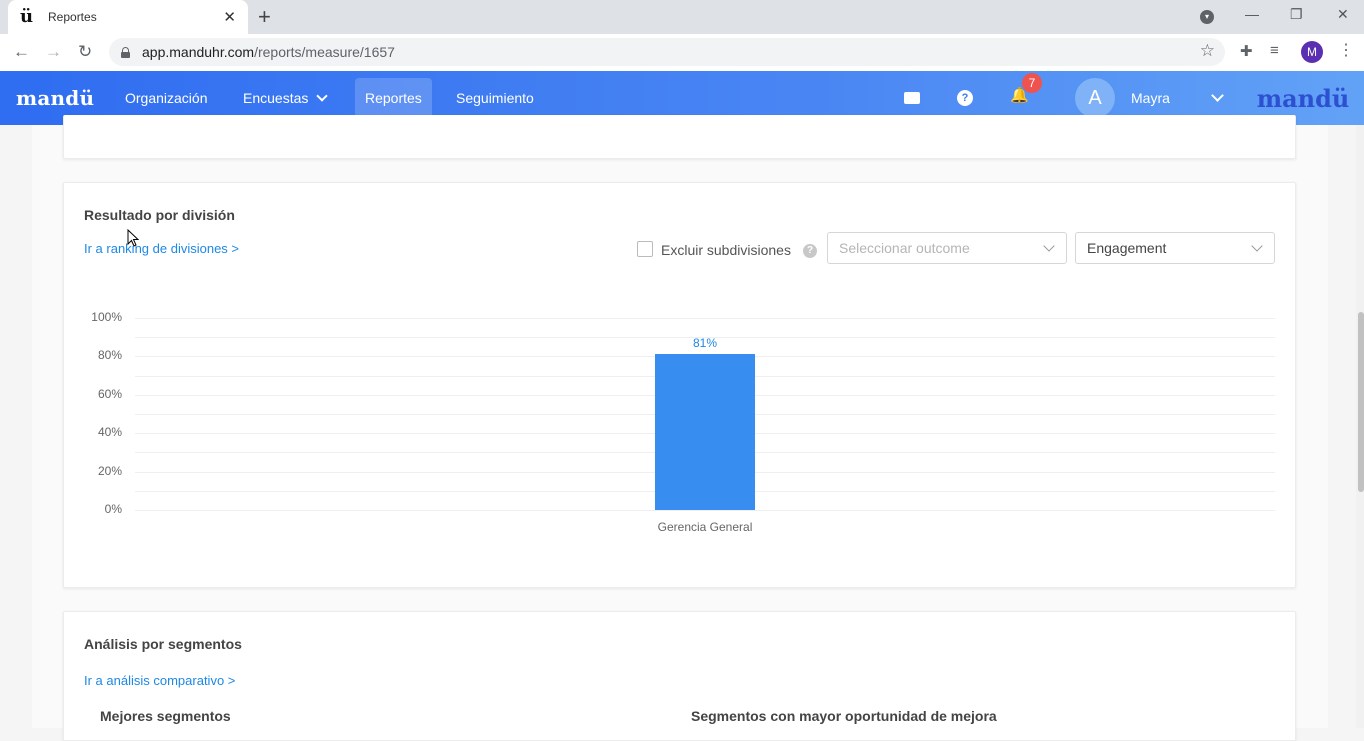 Image resolution: width=1364 pixels, height=741 pixels. What do you see at coordinates (904, 248) in the screenshot?
I see `outcome-placeholder: Seleccionar outcome` at bounding box center [904, 248].